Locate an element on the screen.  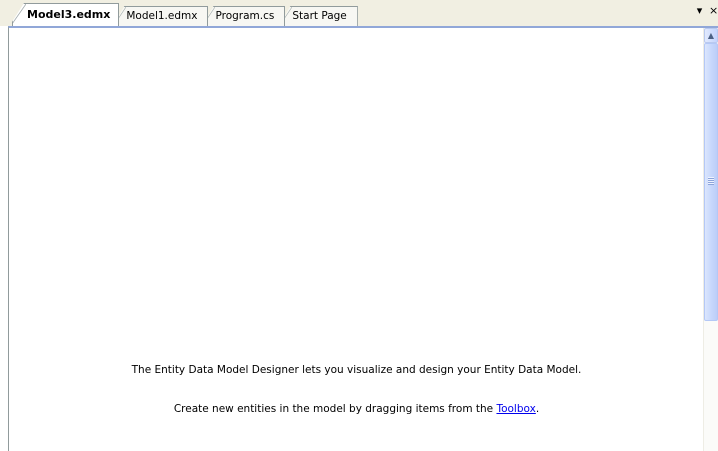
toolbox-link: Toolbox is located at coordinates (515, 409).